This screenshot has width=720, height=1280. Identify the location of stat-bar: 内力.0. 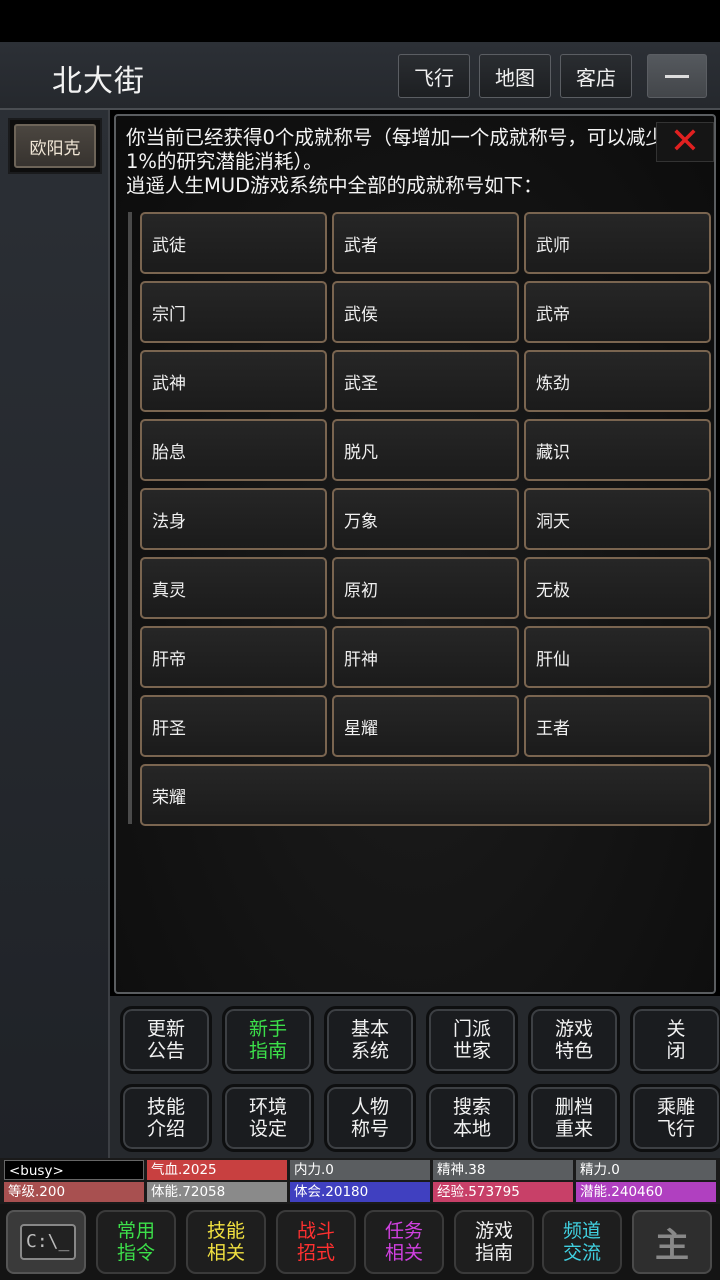
(360, 1170).